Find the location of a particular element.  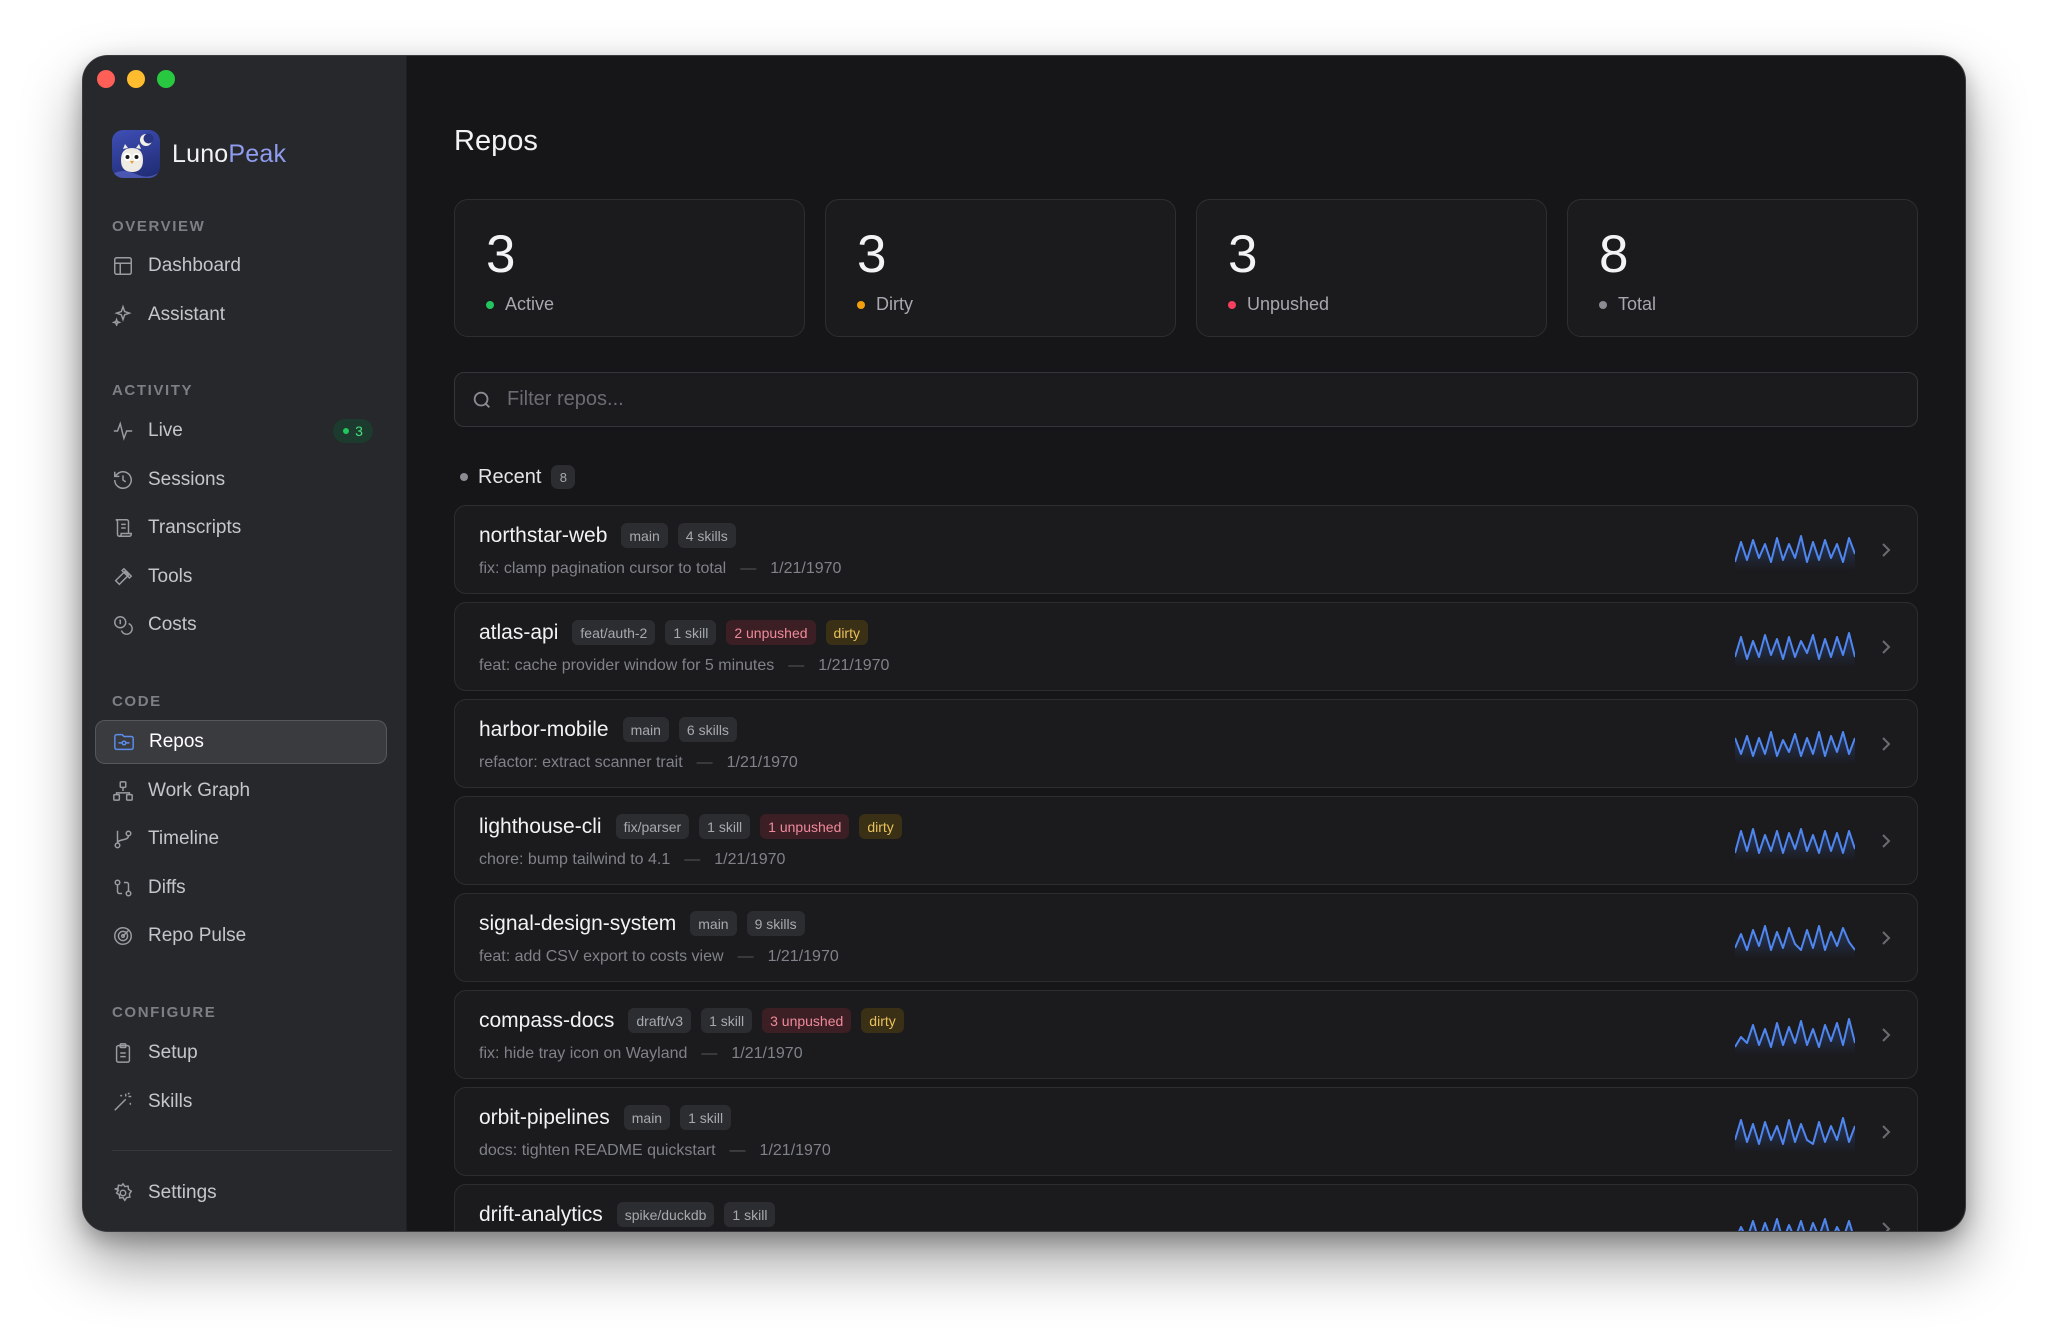

graph-icon is located at coordinates (123, 791).